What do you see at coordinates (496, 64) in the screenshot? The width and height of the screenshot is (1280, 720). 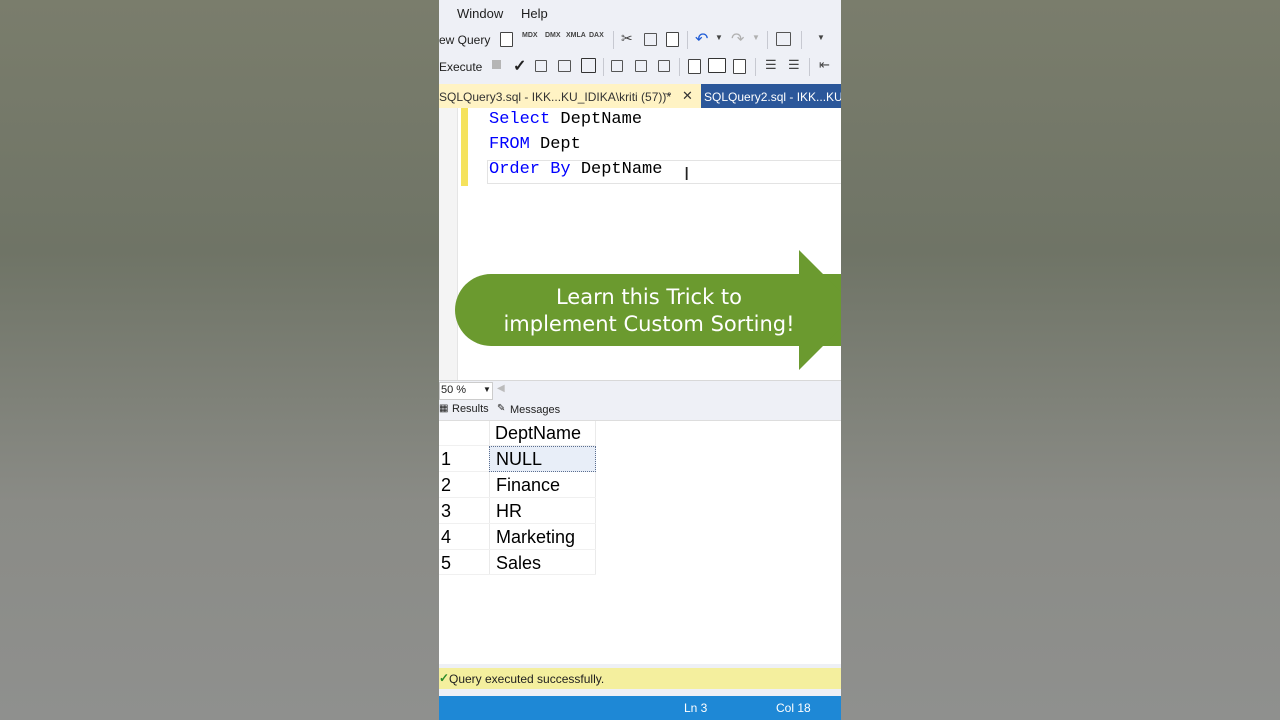 I see `stop-icon` at bounding box center [496, 64].